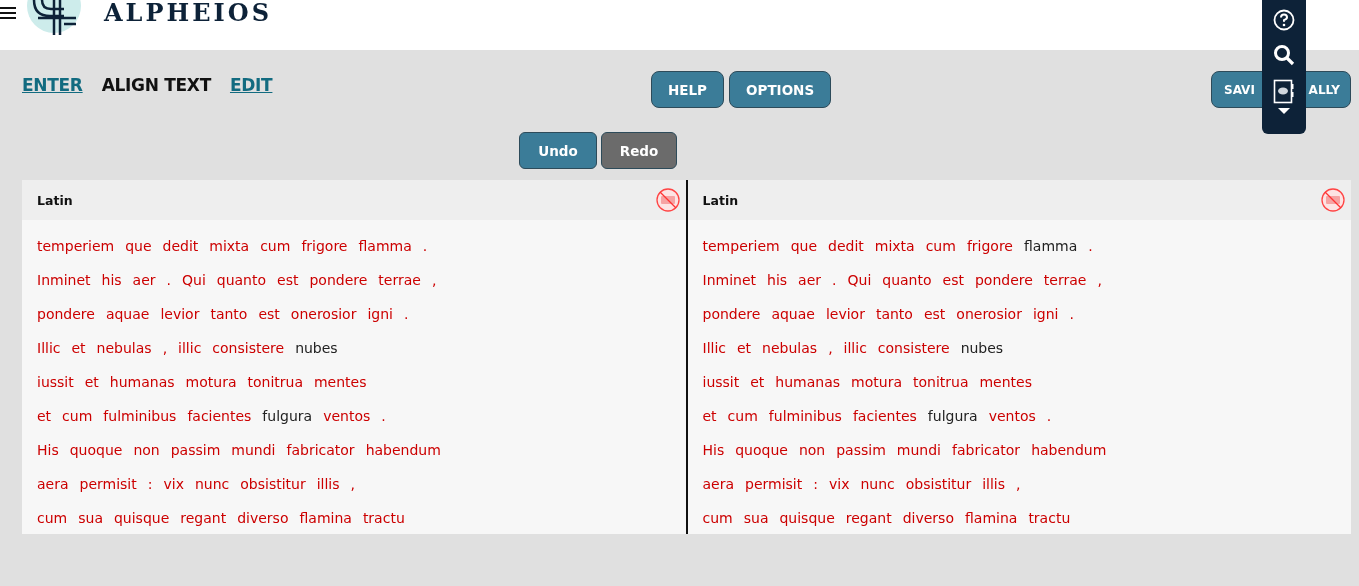 The image size is (1359, 586). What do you see at coordinates (211, 382) in the screenshot?
I see `word-token: motura` at bounding box center [211, 382].